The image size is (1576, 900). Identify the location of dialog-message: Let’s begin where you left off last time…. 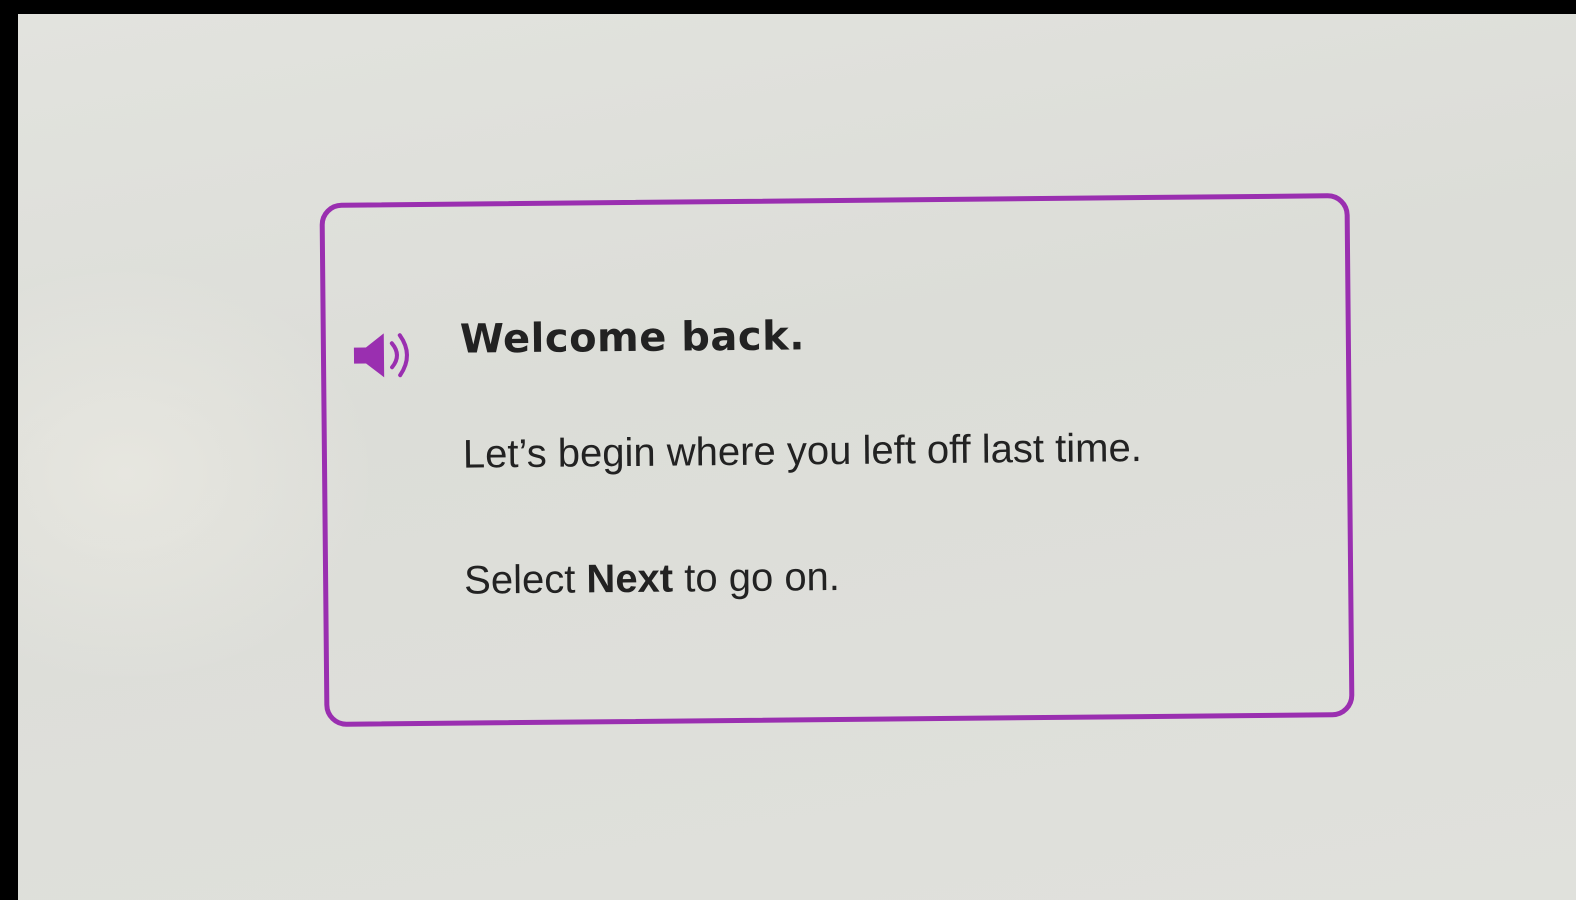
(802, 451).